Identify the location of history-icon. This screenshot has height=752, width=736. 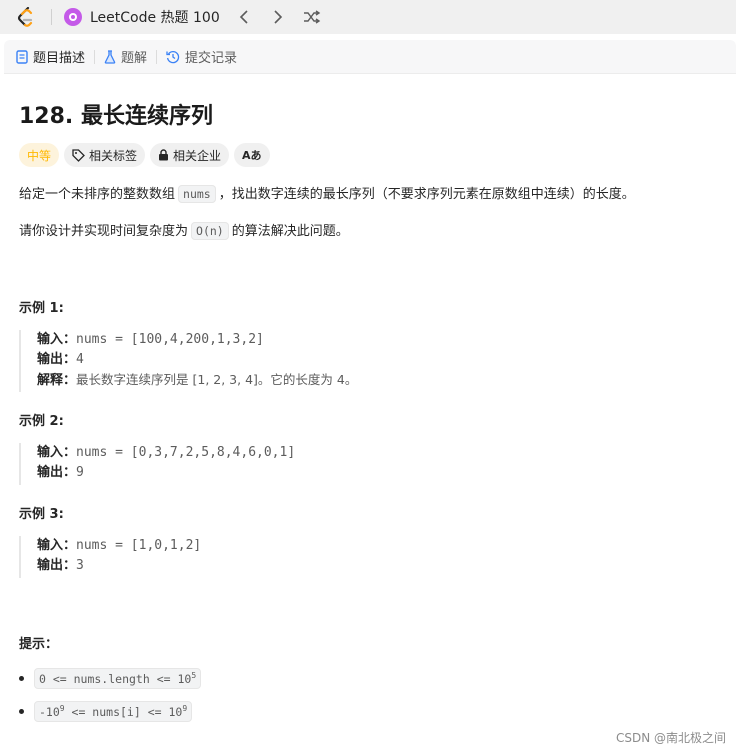
(173, 57).